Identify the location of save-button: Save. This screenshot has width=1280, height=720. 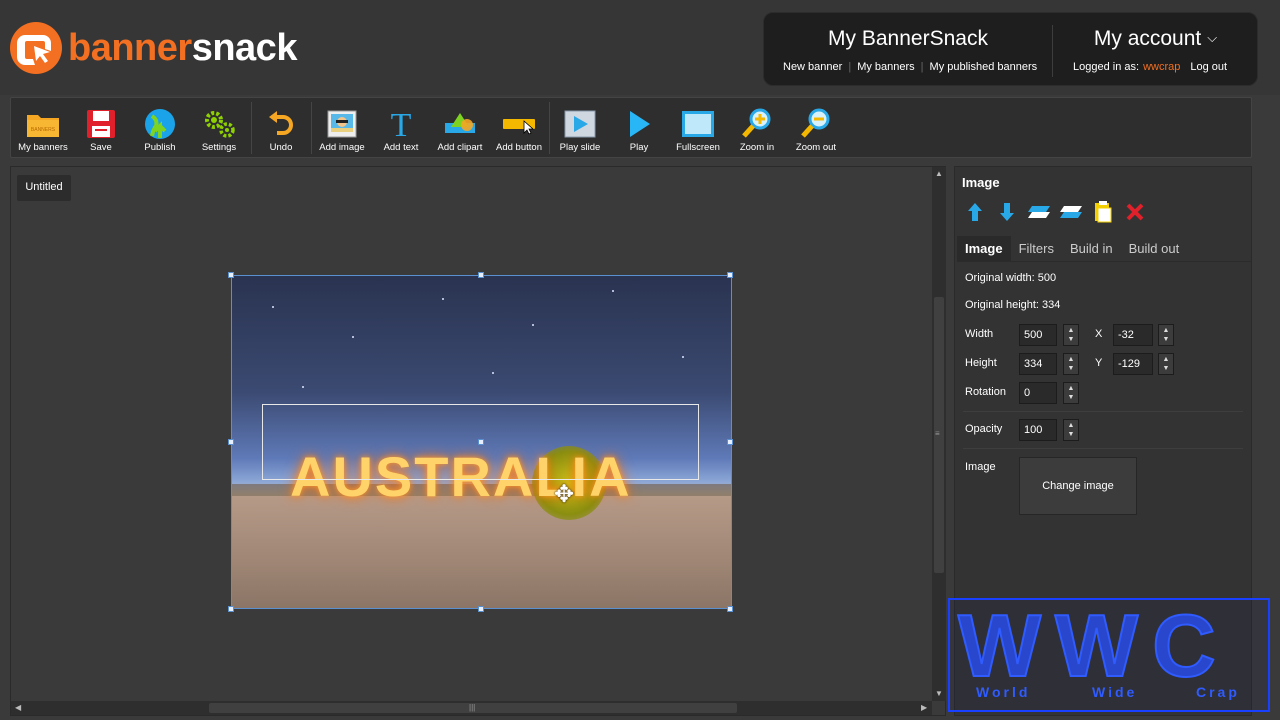
(101, 127).